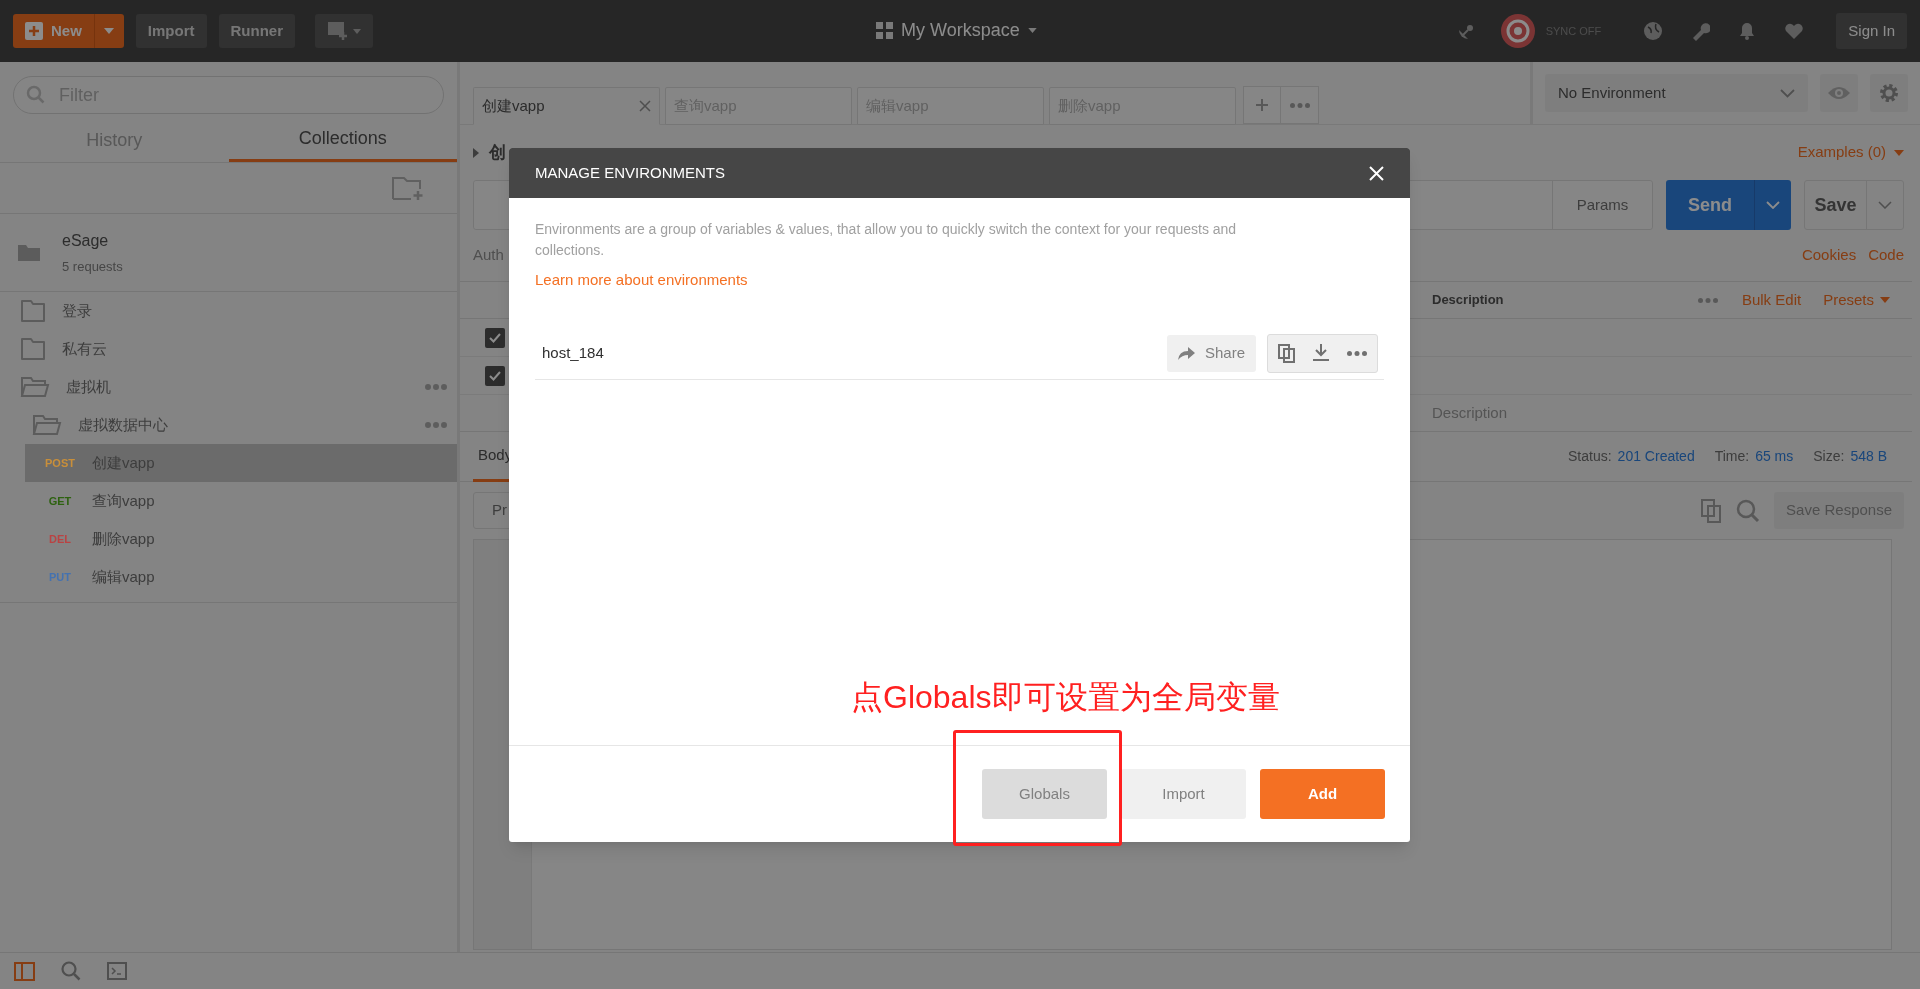  What do you see at coordinates (123, 500) in the screenshot?
I see `request-name: 查询vapp` at bounding box center [123, 500].